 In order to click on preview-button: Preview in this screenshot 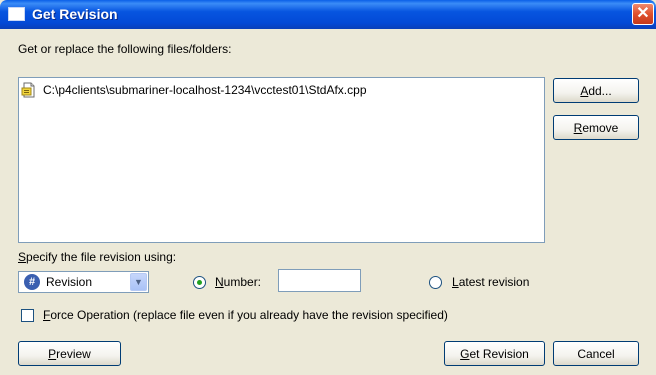, I will do `click(69, 353)`.